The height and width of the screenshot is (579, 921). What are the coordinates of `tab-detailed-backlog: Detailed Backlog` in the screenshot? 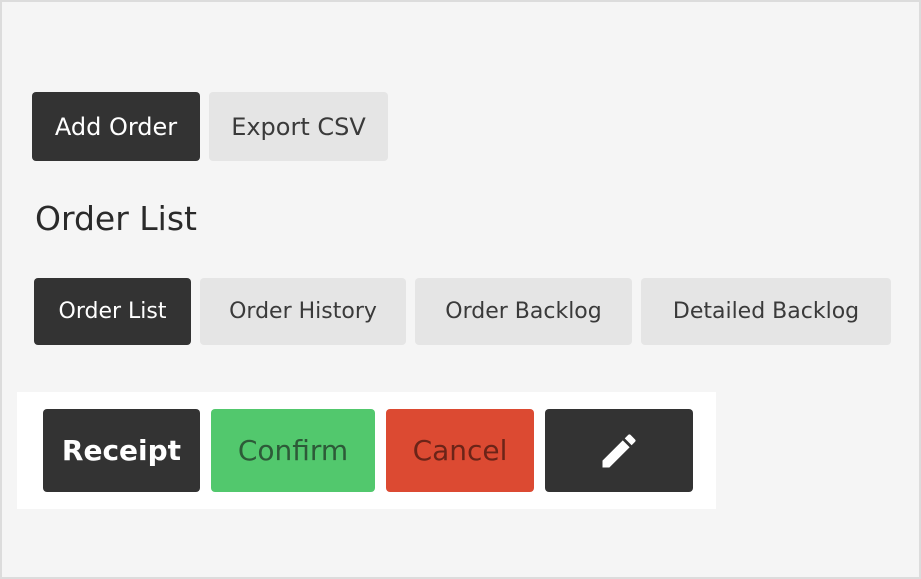 It's located at (766, 311).